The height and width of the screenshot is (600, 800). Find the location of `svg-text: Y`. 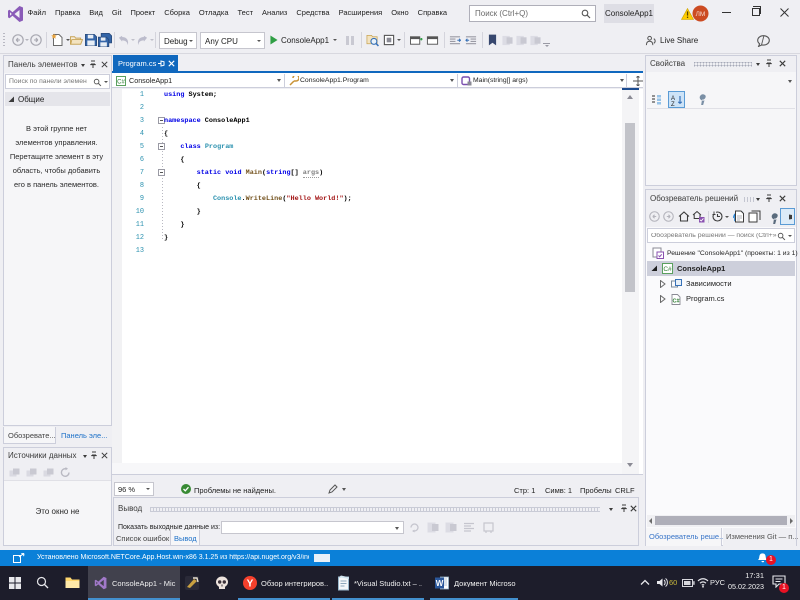

svg-text: Y is located at coordinates (250, 584).